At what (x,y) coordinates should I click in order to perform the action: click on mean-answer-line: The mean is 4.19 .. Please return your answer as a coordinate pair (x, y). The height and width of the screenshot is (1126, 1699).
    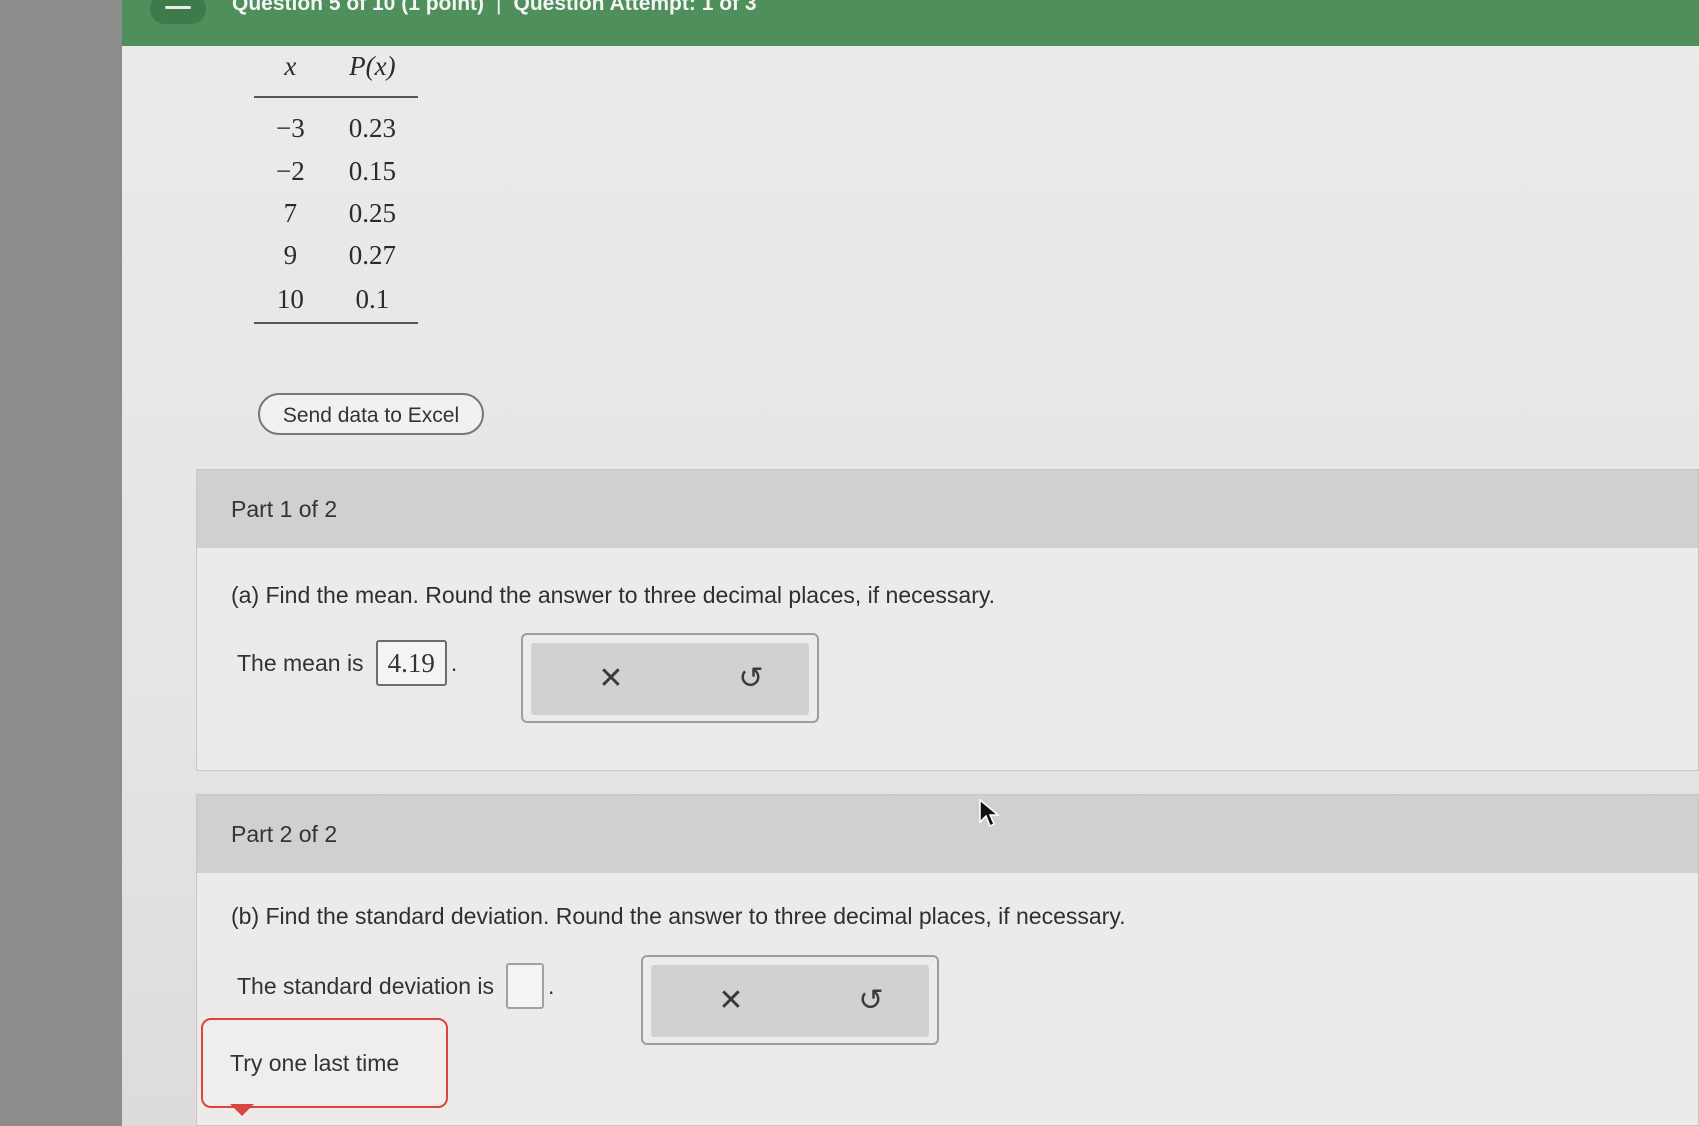
    Looking at the image, I should click on (347, 663).